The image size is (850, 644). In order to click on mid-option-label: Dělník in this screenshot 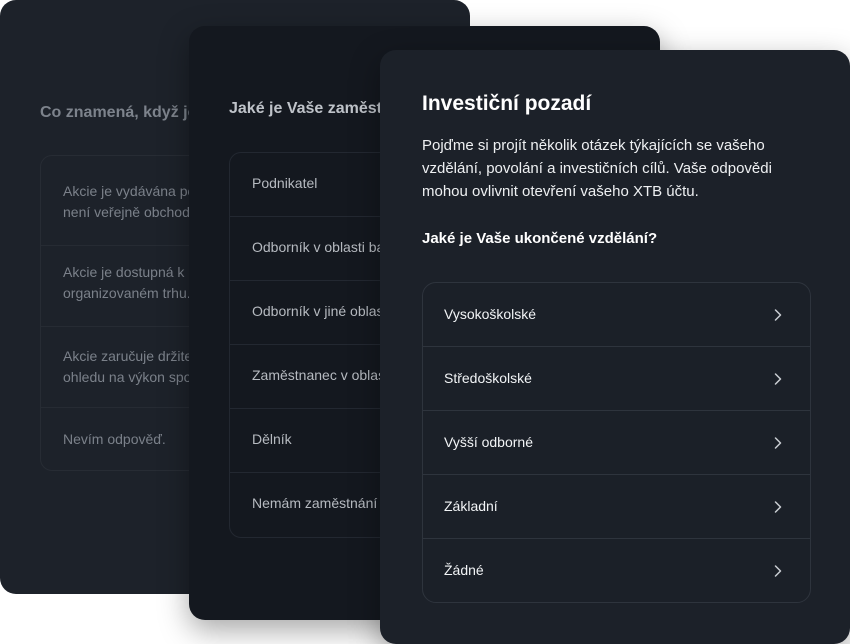, I will do `click(272, 439)`.